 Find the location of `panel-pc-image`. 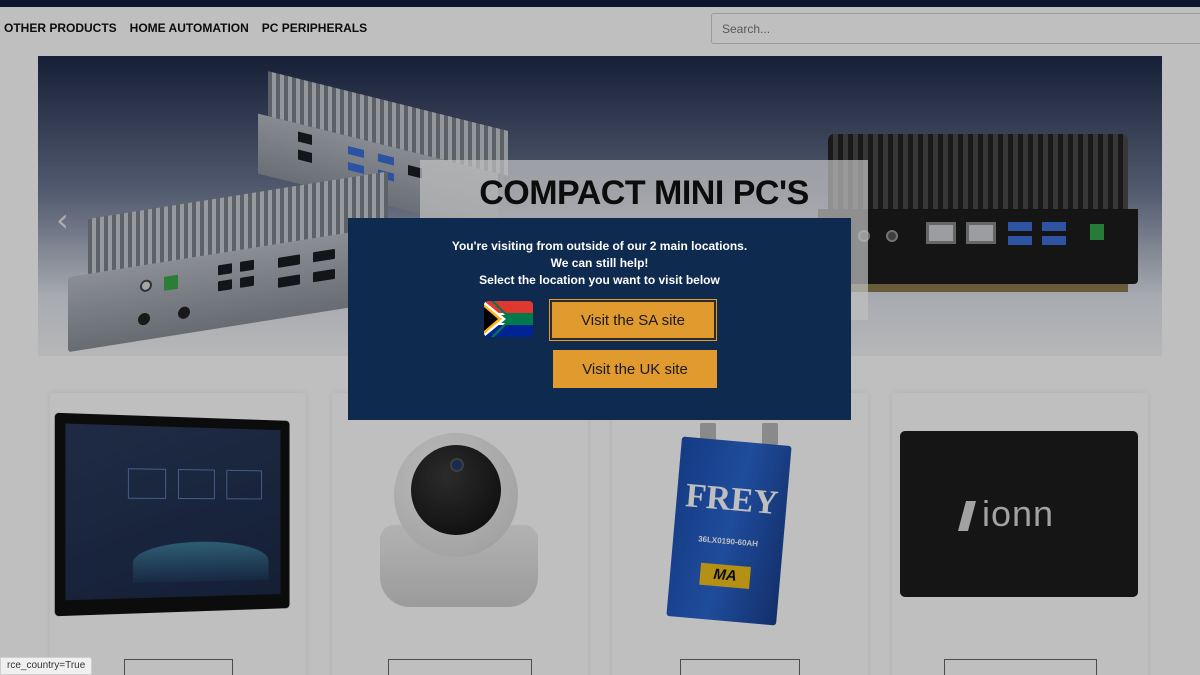

panel-pc-image is located at coordinates (172, 514).